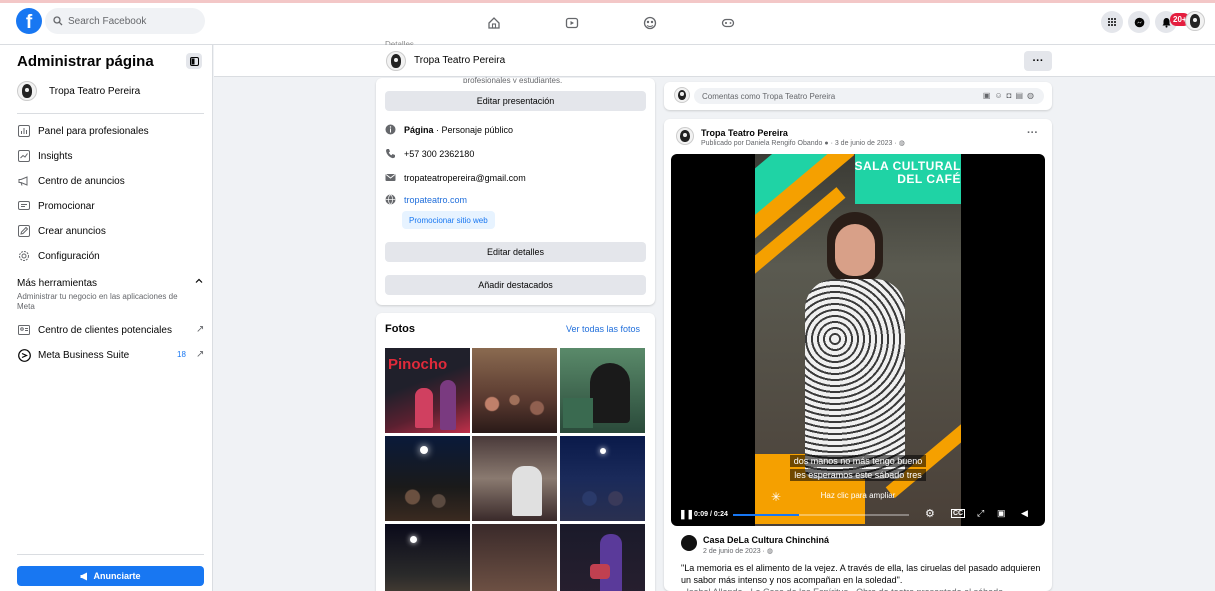 The width and height of the screenshot is (1215, 591). Describe the element at coordinates (744, 133) in the screenshot. I see `post-author-name: Tropa Teatro Pereira` at that location.